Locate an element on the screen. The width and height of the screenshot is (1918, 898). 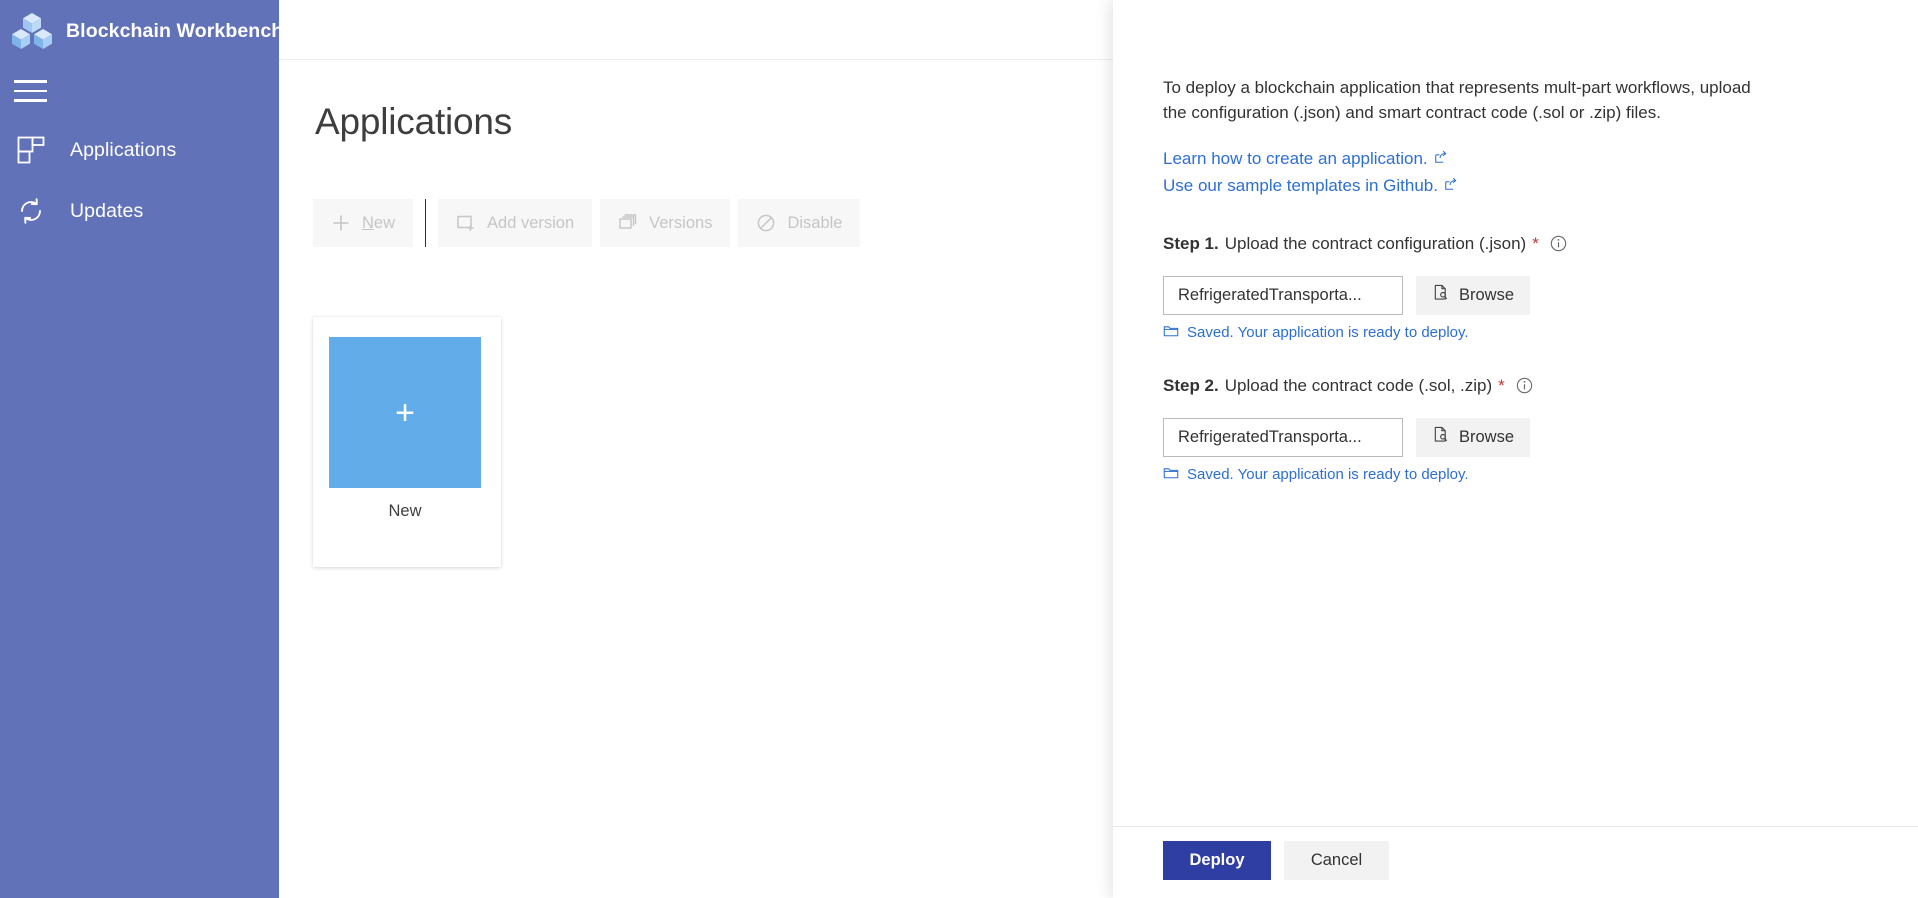
add-version-button: Add version is located at coordinates (515, 223).